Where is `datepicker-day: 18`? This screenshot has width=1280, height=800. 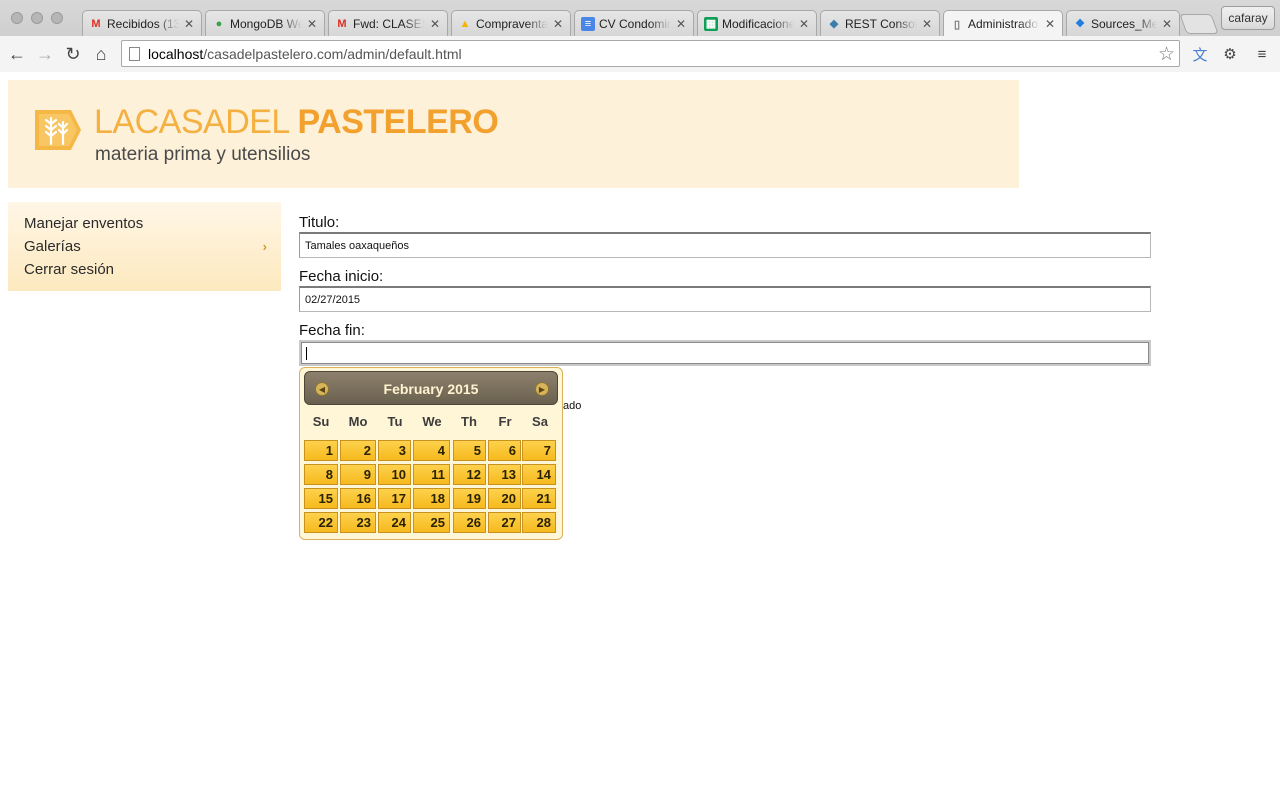 datepicker-day: 18 is located at coordinates (431, 498).